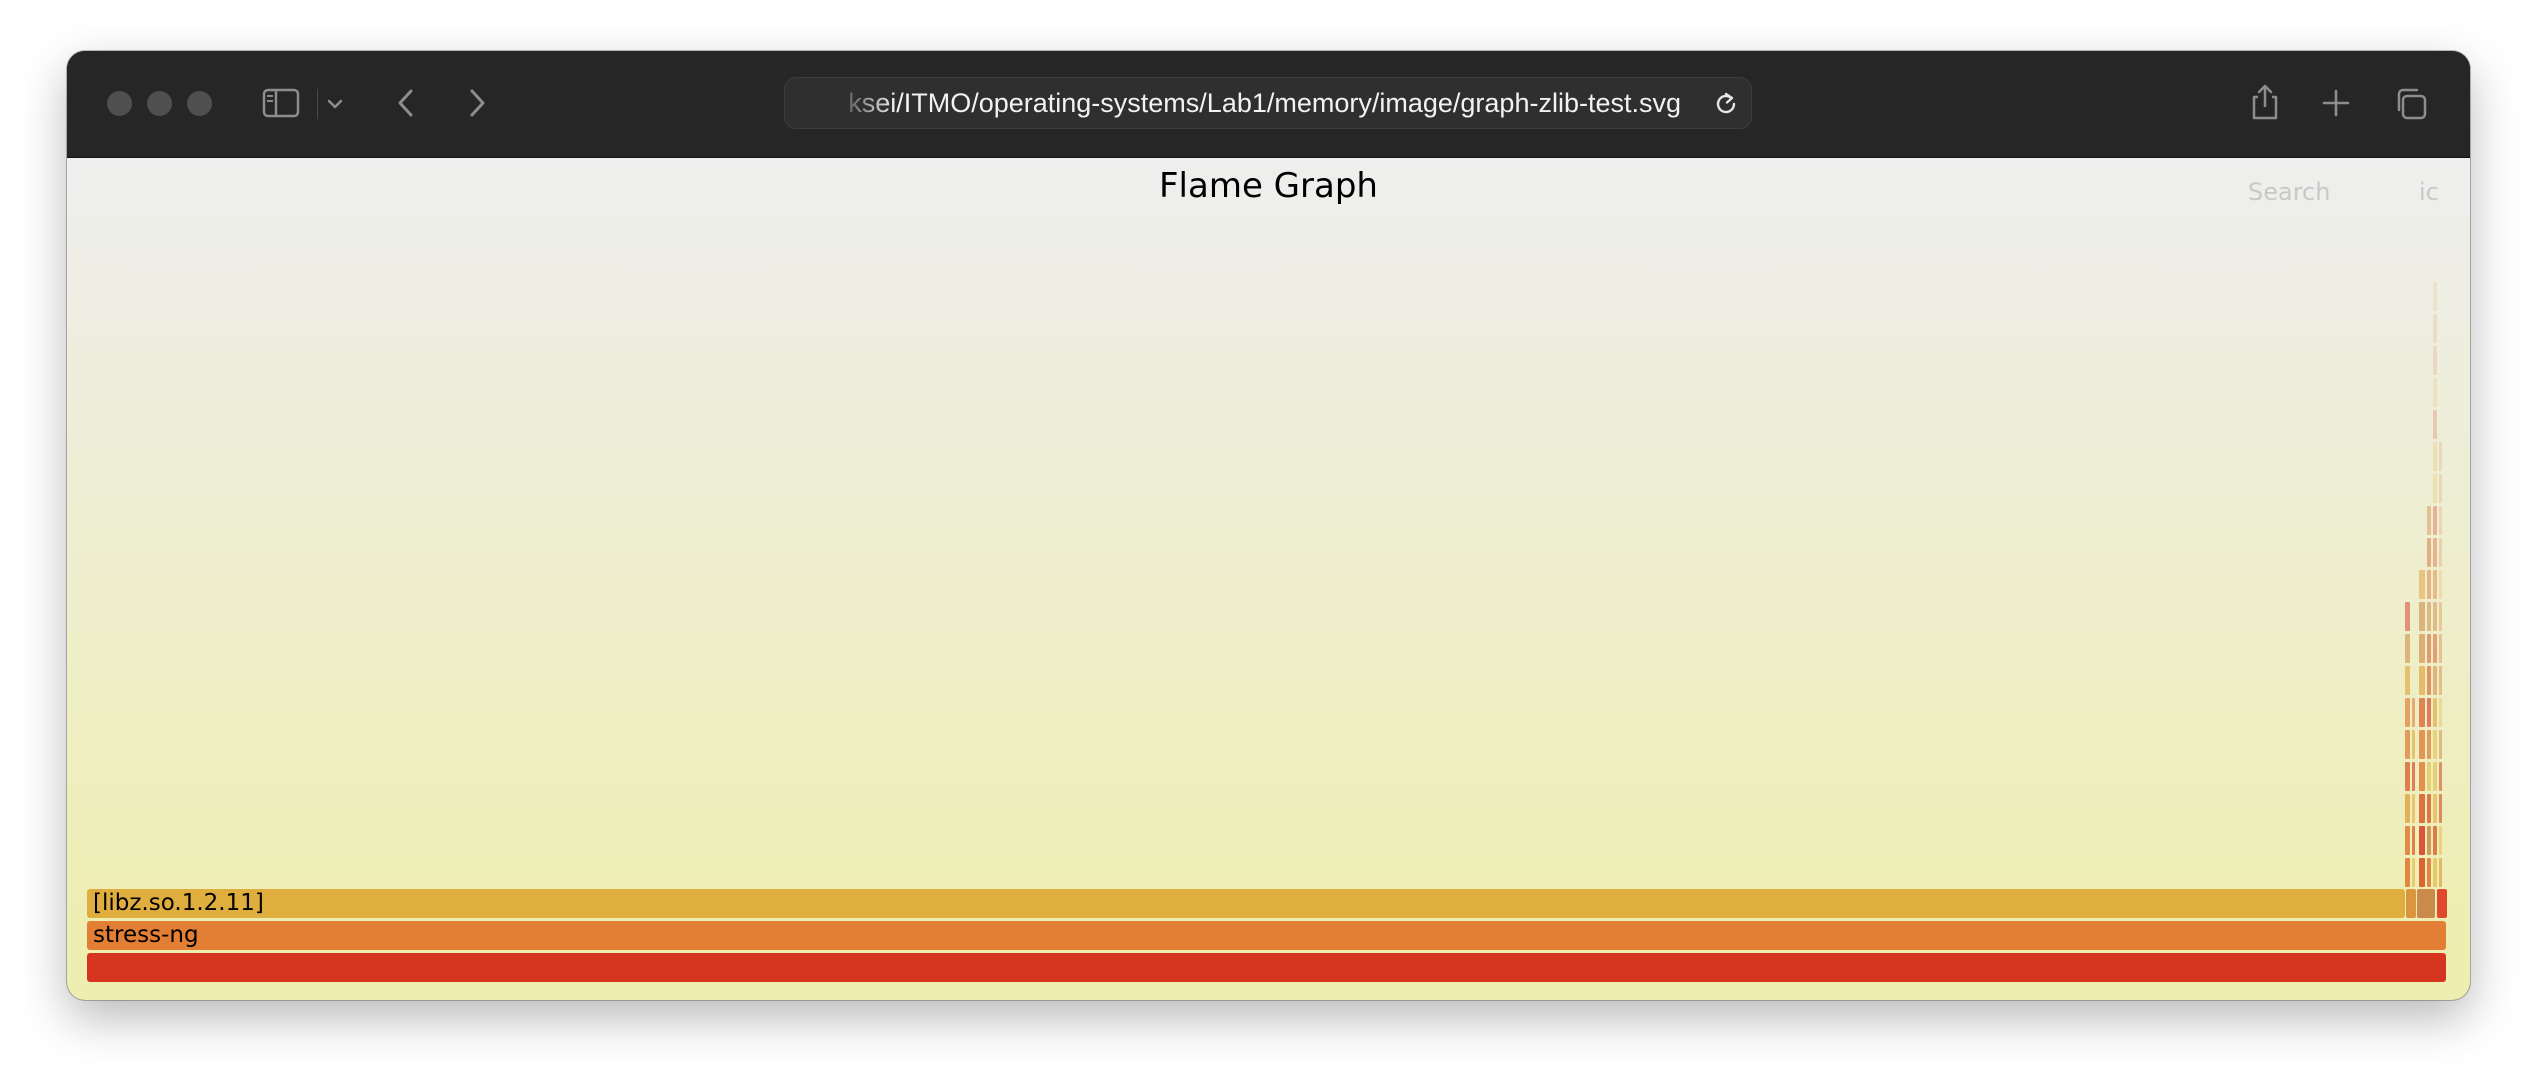 The image size is (2538, 1084). I want to click on sidebar-icon, so click(281, 103).